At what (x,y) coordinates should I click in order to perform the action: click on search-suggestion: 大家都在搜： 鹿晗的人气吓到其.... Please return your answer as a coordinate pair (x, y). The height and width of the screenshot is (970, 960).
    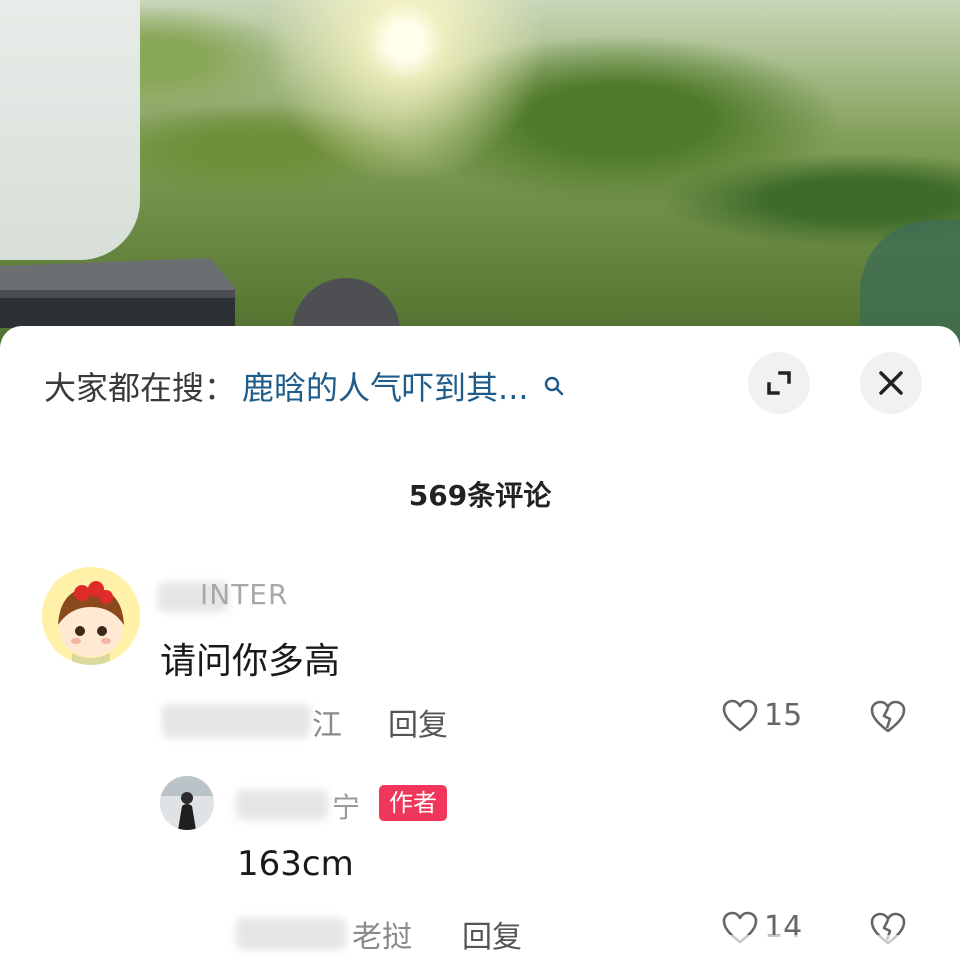
    Looking at the image, I should click on (304, 386).